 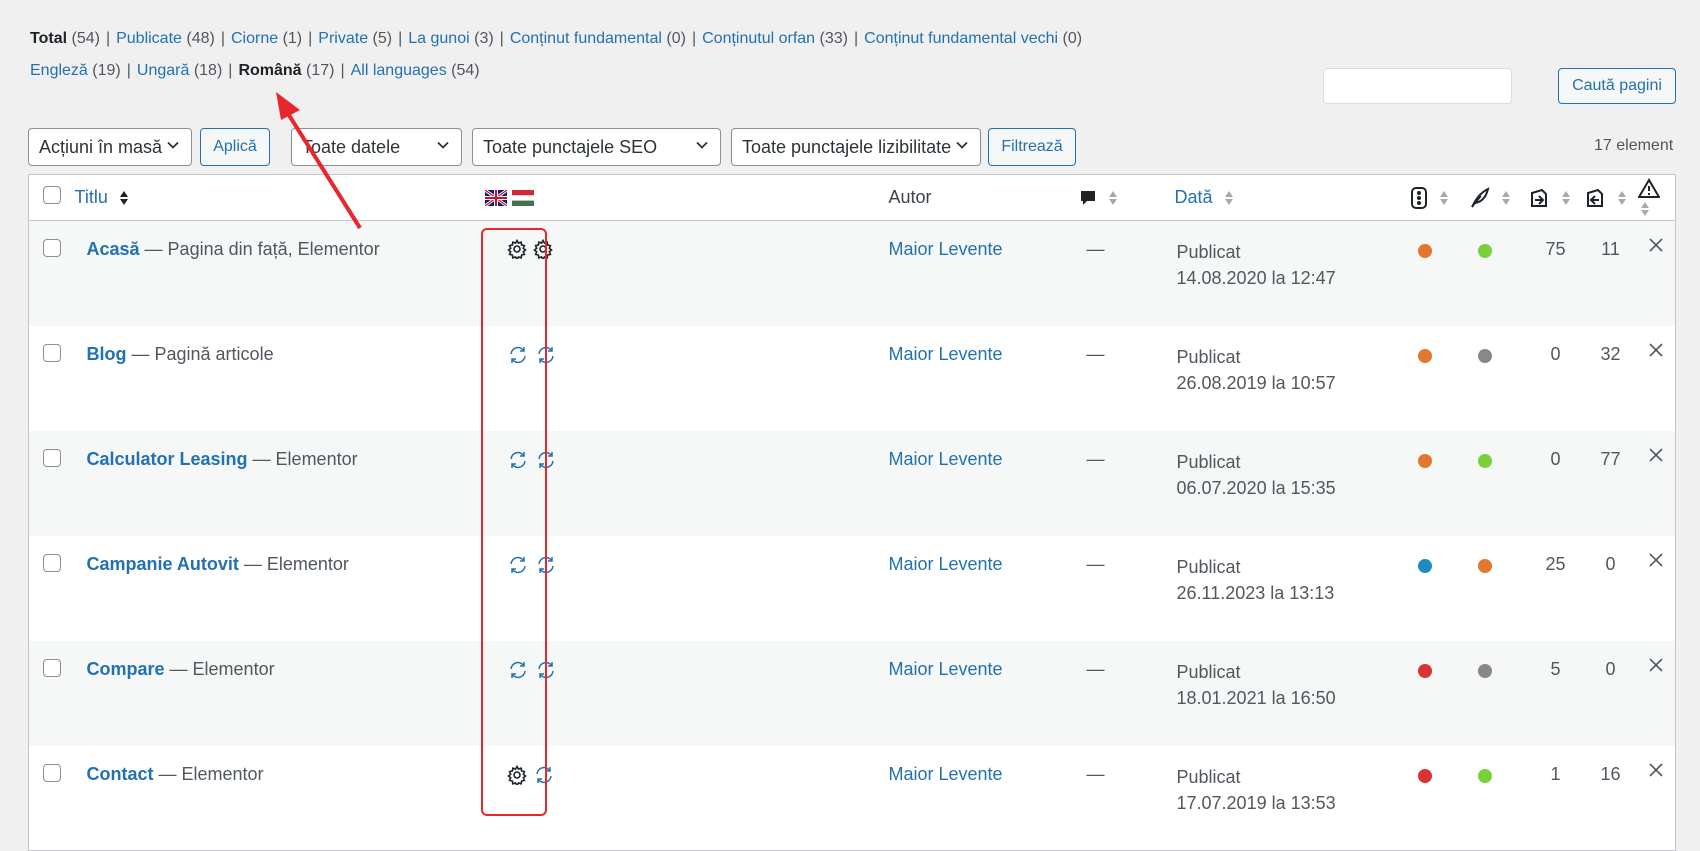 What do you see at coordinates (1610, 197) in the screenshot?
I see `column-incoming-links` at bounding box center [1610, 197].